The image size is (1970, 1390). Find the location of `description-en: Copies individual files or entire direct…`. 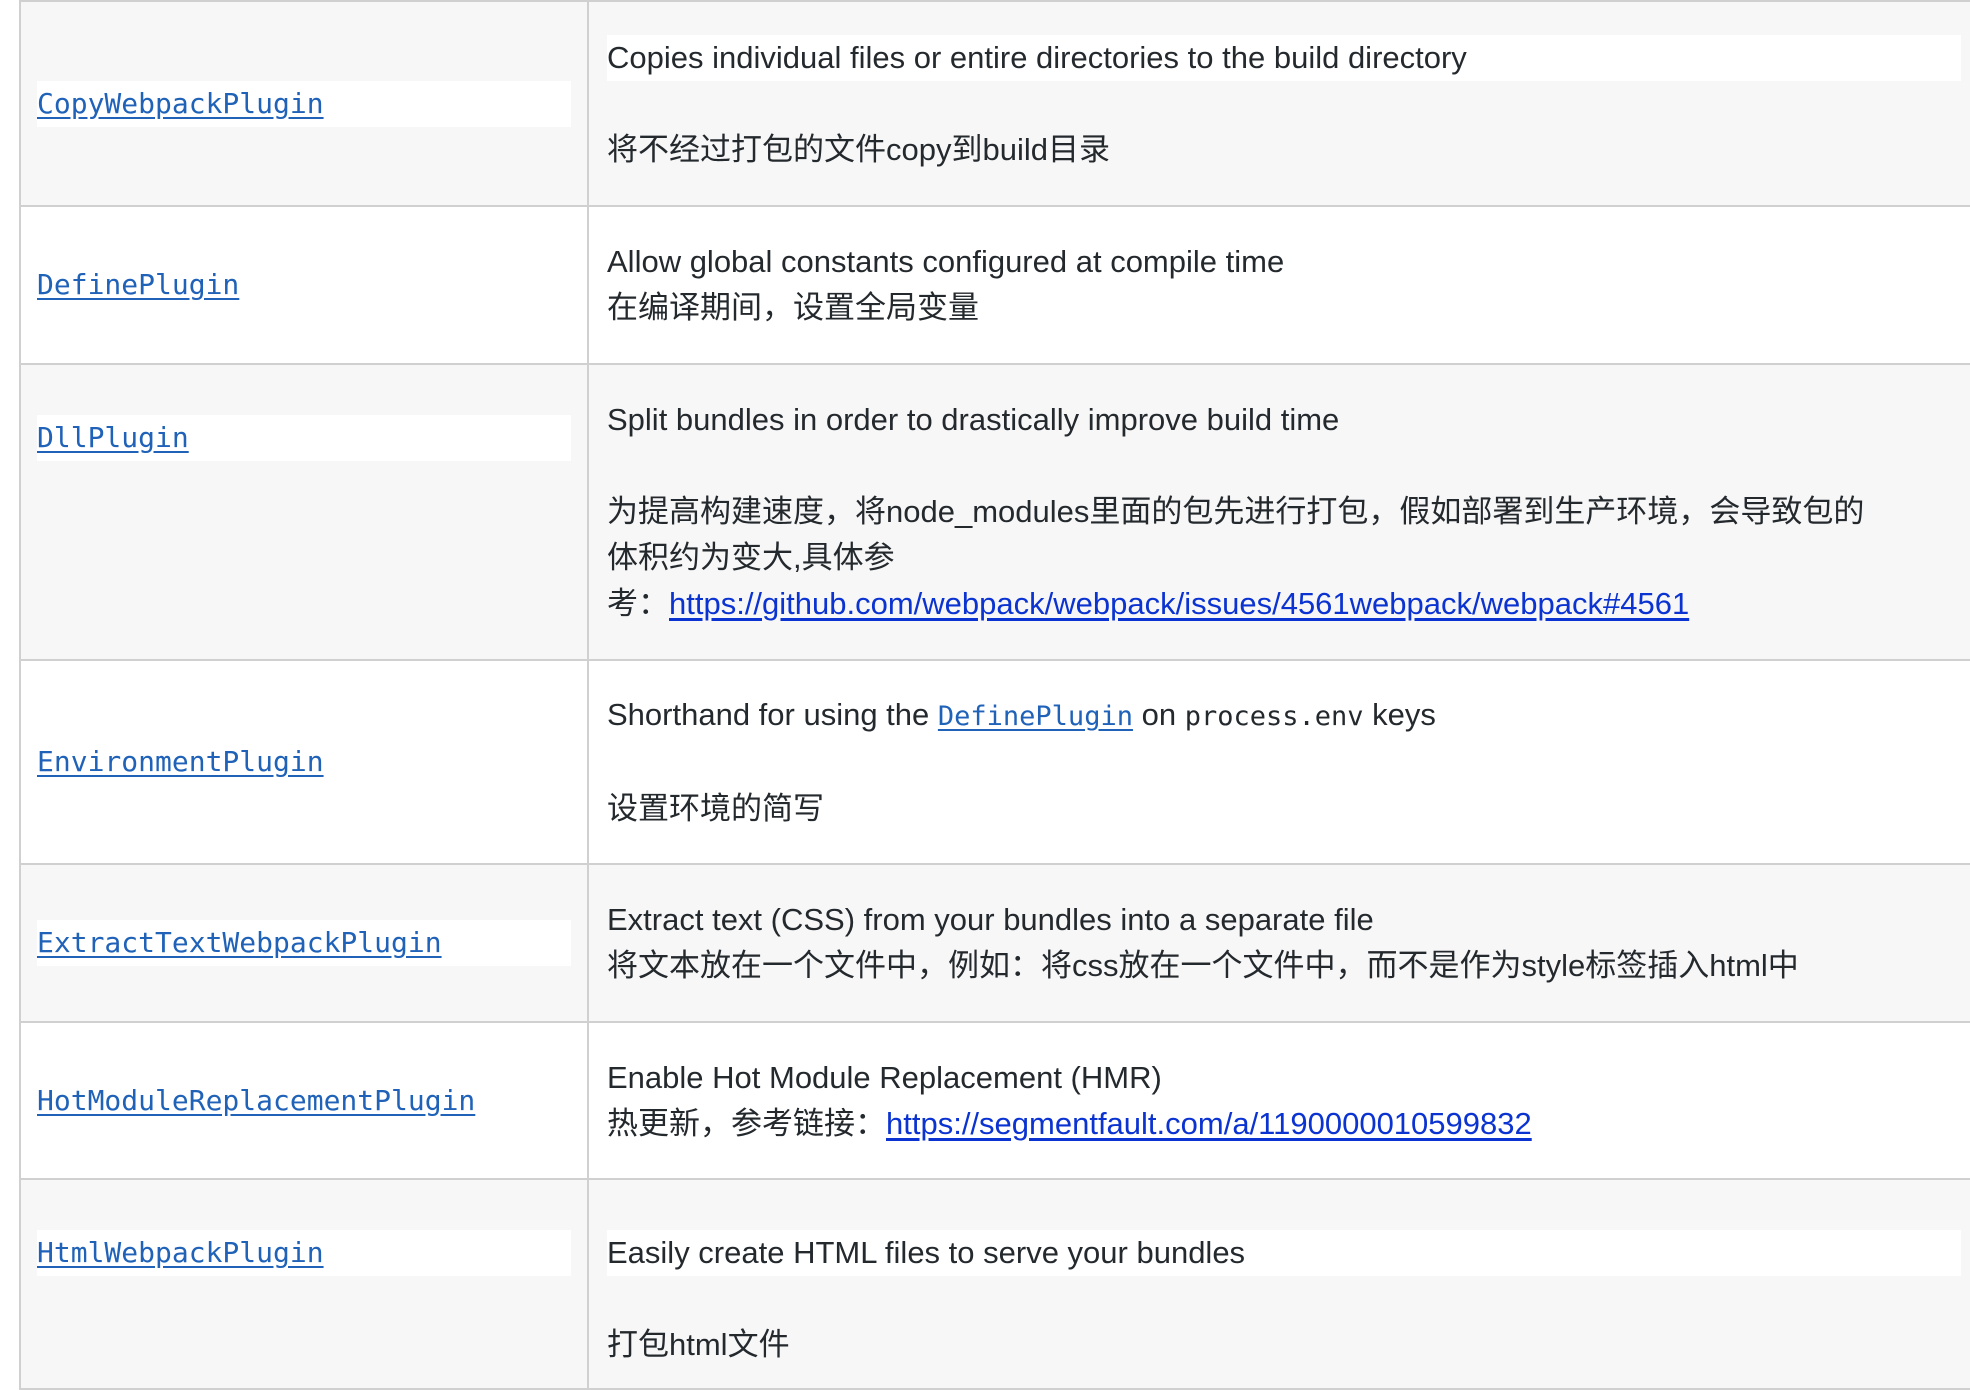

description-en: Copies individual files or entire direct… is located at coordinates (1284, 57).